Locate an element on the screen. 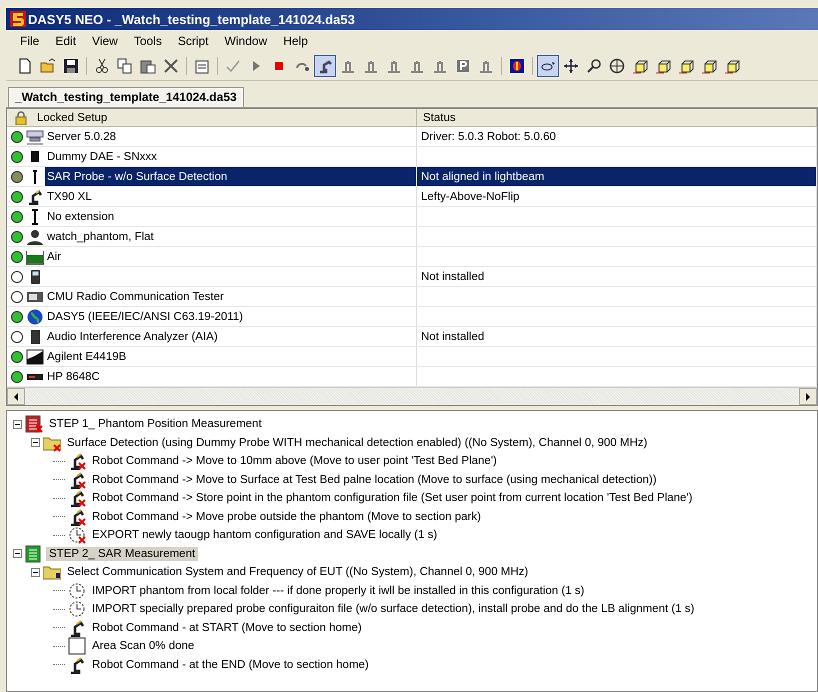  device-name: TX90 XL is located at coordinates (230, 196).